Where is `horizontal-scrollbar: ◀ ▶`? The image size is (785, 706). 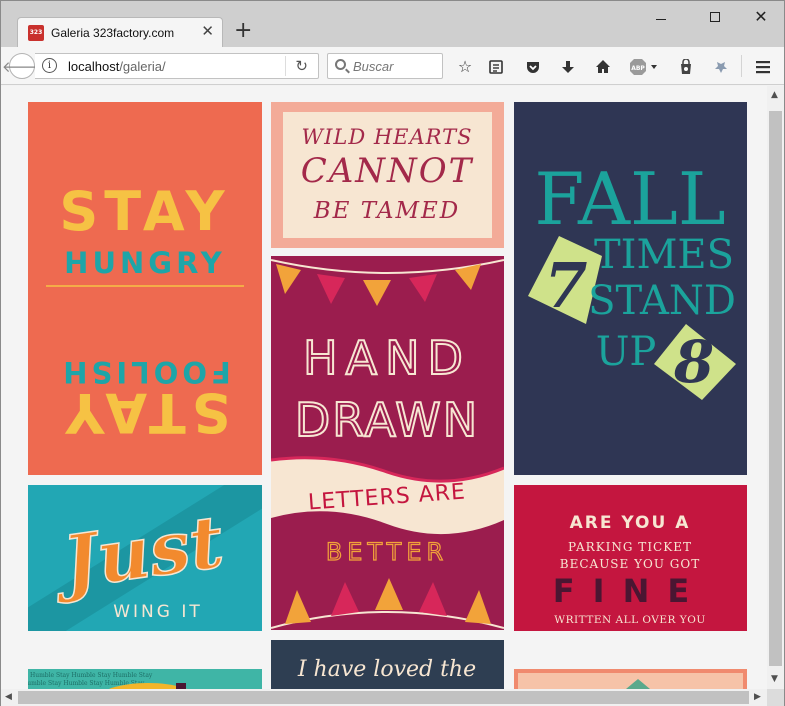
horizontal-scrollbar: ◀ ▶ is located at coordinates (384, 697).